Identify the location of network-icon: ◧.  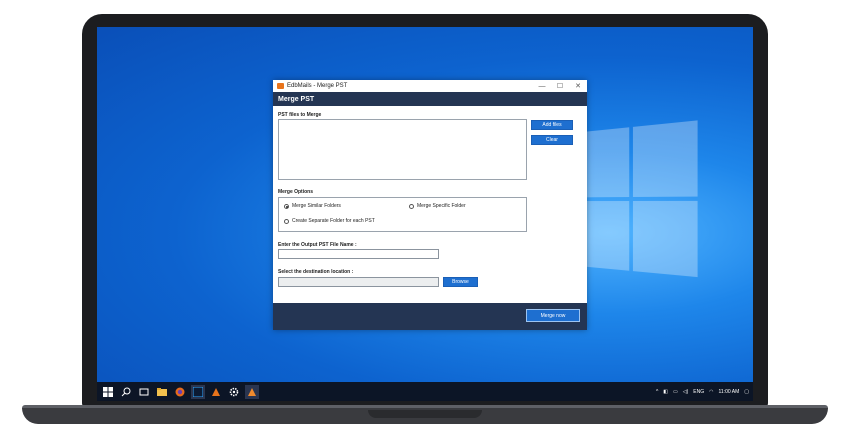
(665, 392).